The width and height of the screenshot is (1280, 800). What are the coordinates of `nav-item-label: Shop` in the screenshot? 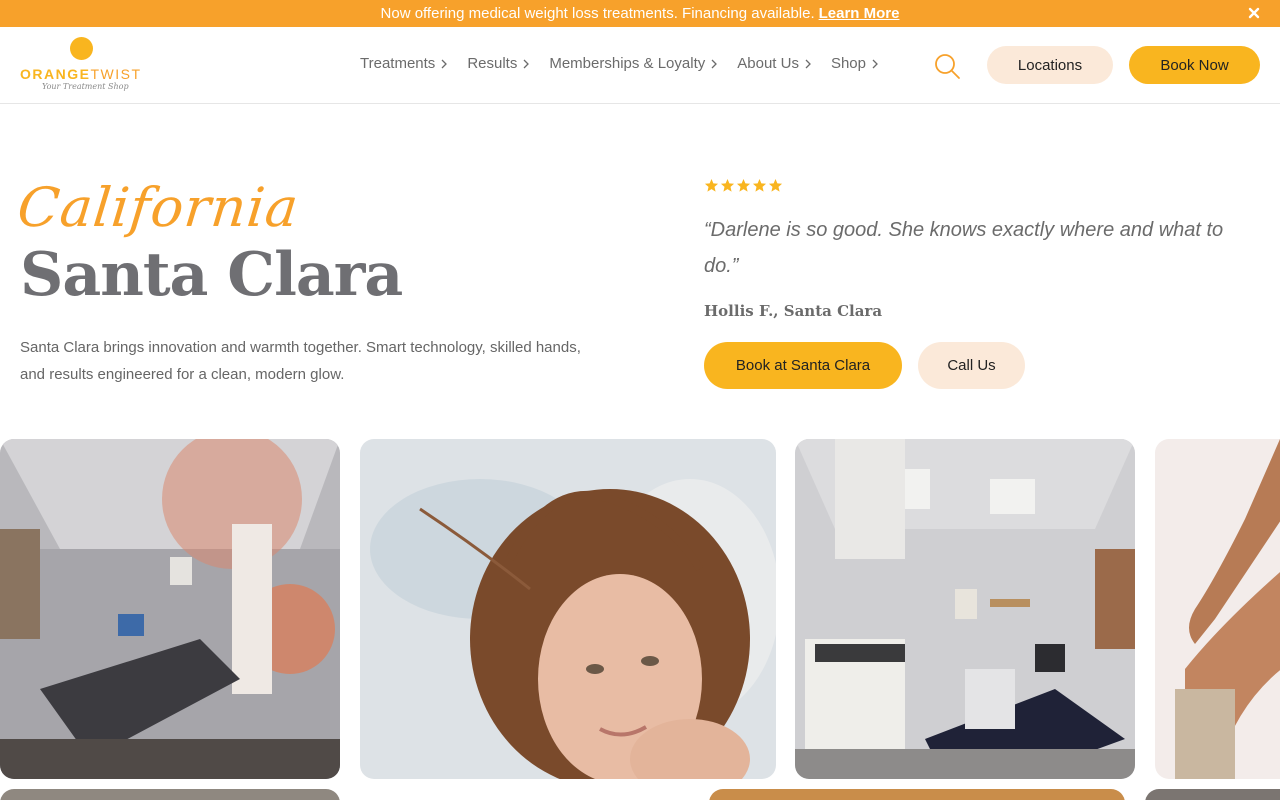 It's located at (848, 63).